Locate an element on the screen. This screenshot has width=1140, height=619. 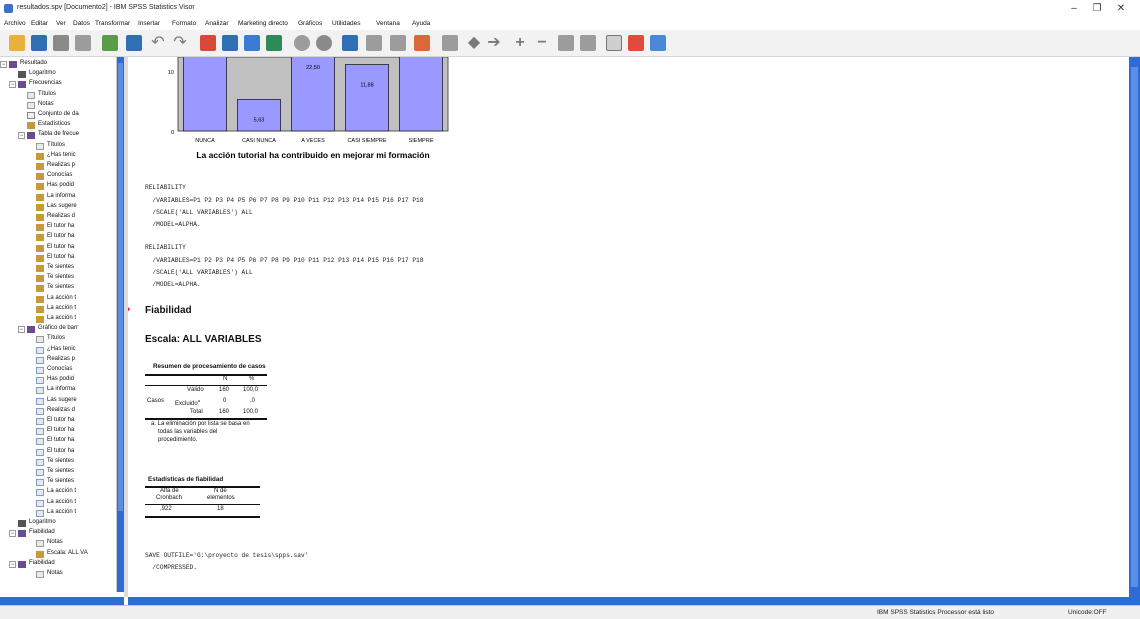
export-icon is located at coordinates (110, 43).